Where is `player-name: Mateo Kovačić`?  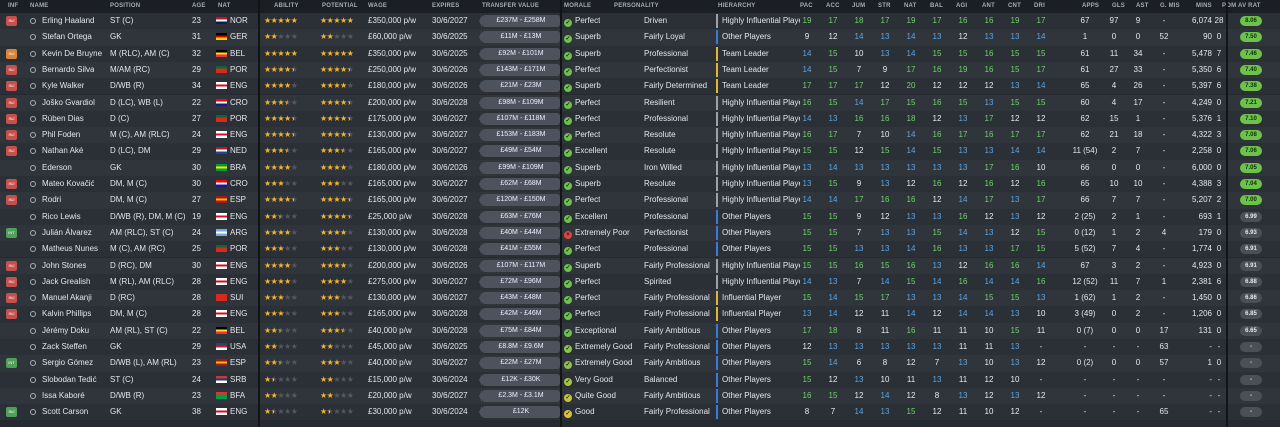 player-name: Mateo Kovačić is located at coordinates (62, 184).